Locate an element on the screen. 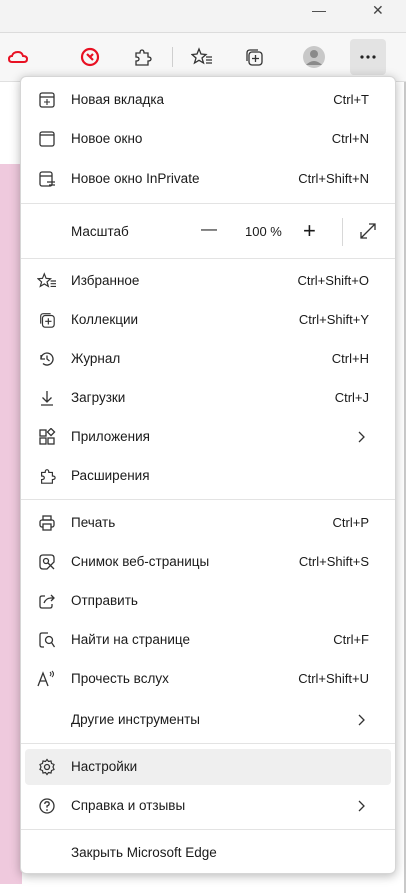  apps-icon is located at coordinates (47, 437).